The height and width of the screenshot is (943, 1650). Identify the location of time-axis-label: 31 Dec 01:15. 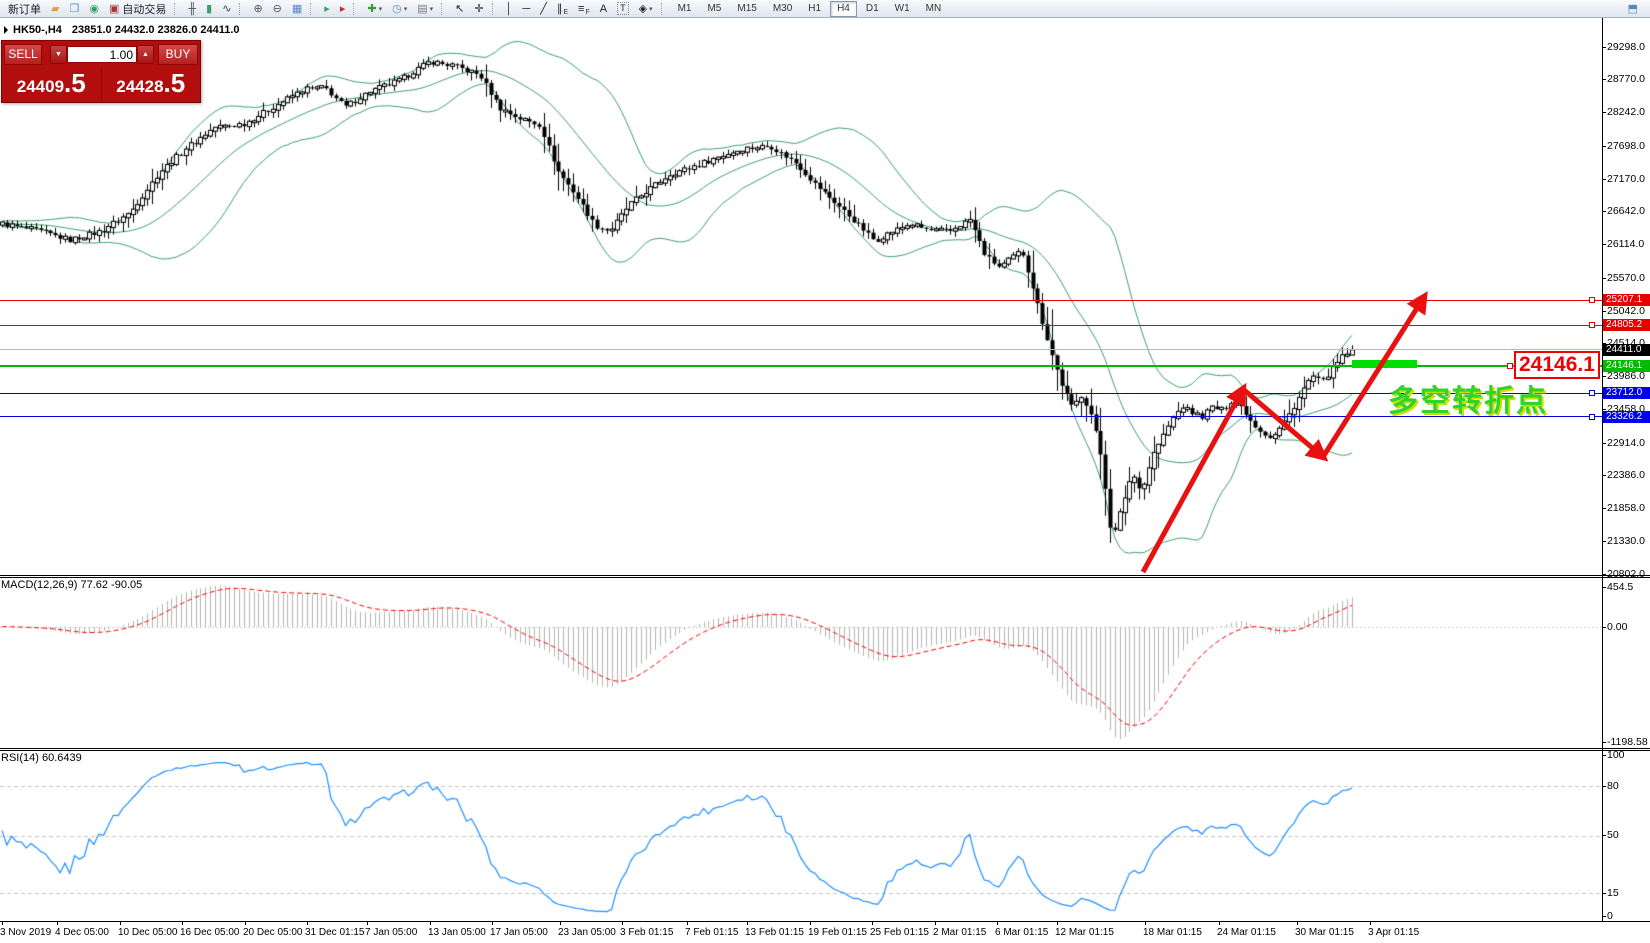
(335, 932).